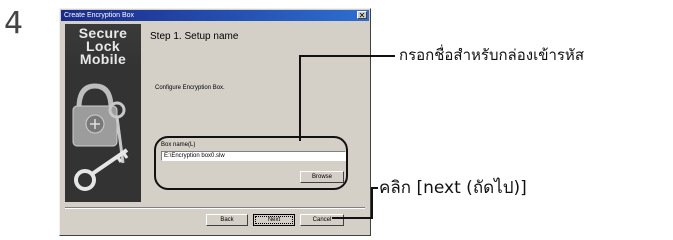 The height and width of the screenshot is (240, 673). Describe the element at coordinates (453, 188) in the screenshot. I see `next-callout: คลิก [next (ถัดไป)]` at that location.